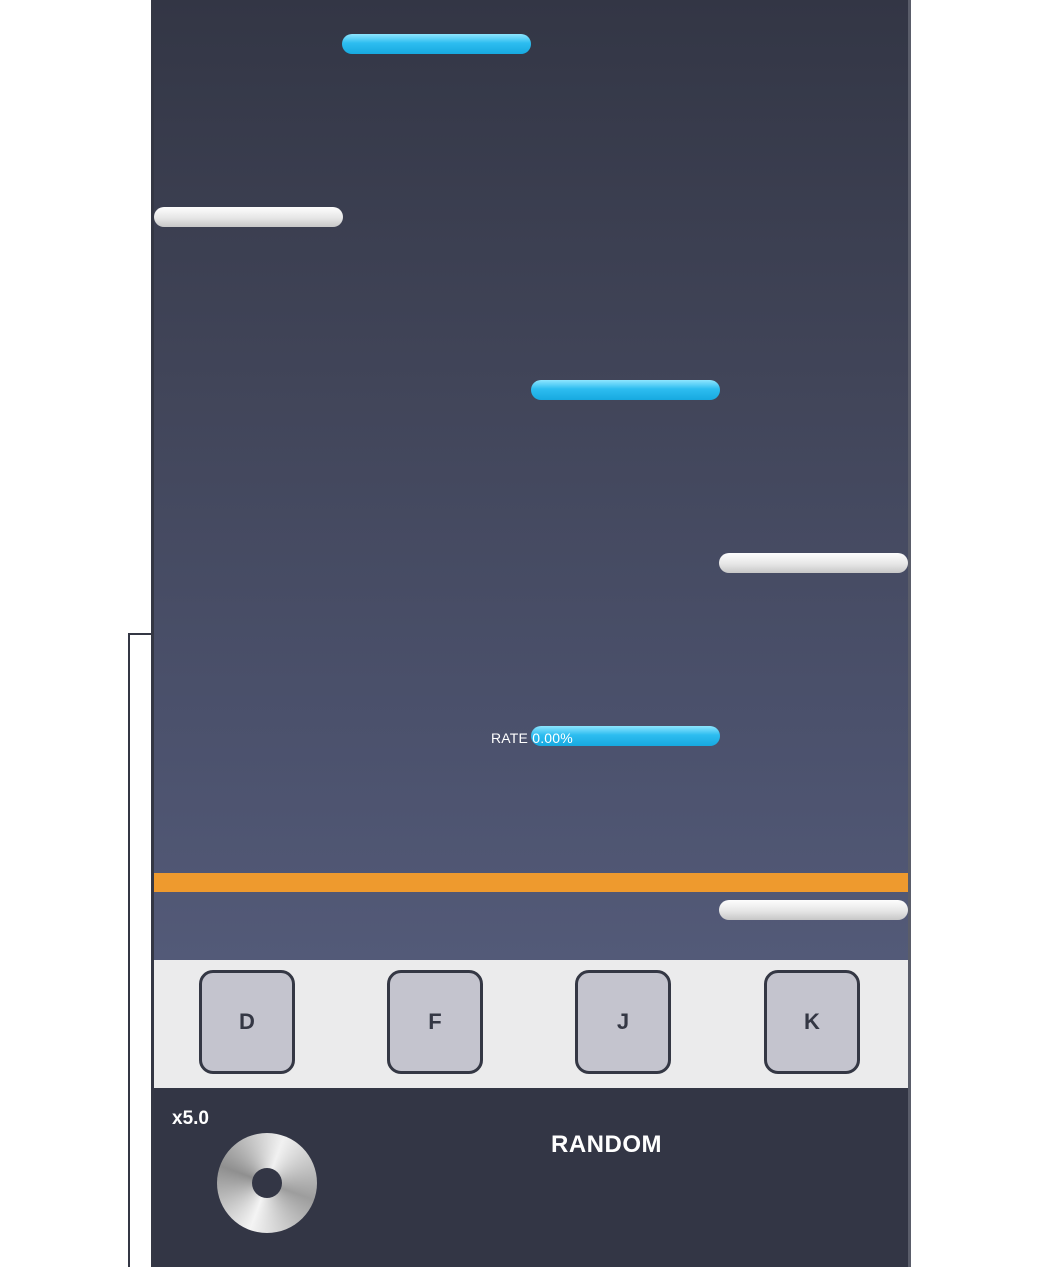 The height and width of the screenshot is (1267, 1053). Describe the element at coordinates (190, 1119) in the screenshot. I see `speed-multiplier: x5.0` at that location.